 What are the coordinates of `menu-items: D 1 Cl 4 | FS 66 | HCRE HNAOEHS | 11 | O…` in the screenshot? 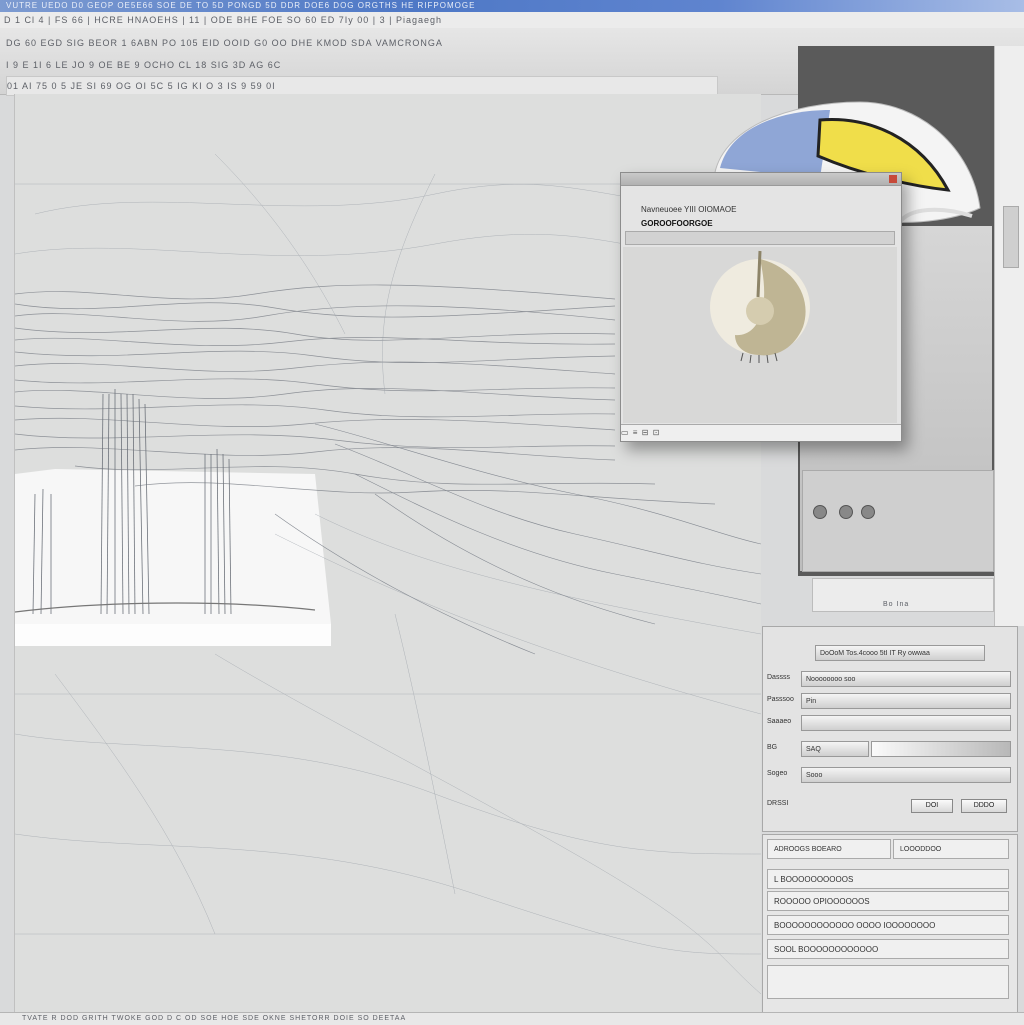 It's located at (512, 20).